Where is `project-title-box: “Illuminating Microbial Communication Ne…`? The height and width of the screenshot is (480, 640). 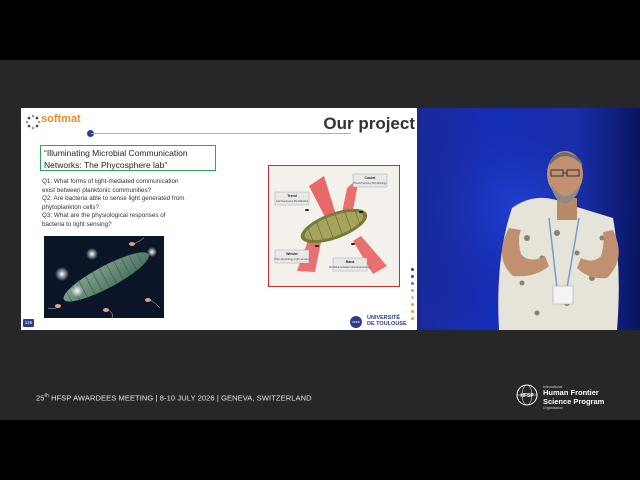
project-title-box: “Illuminating Microbial Communication Ne… is located at coordinates (128, 158).